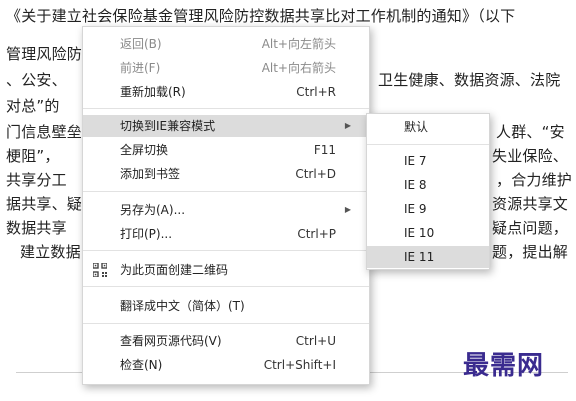 This screenshot has width=576, height=401. What do you see at coordinates (226, 365) in the screenshot?
I see `inspect-menu-item: 检查(N) Ctrl+Shift+I` at bounding box center [226, 365].